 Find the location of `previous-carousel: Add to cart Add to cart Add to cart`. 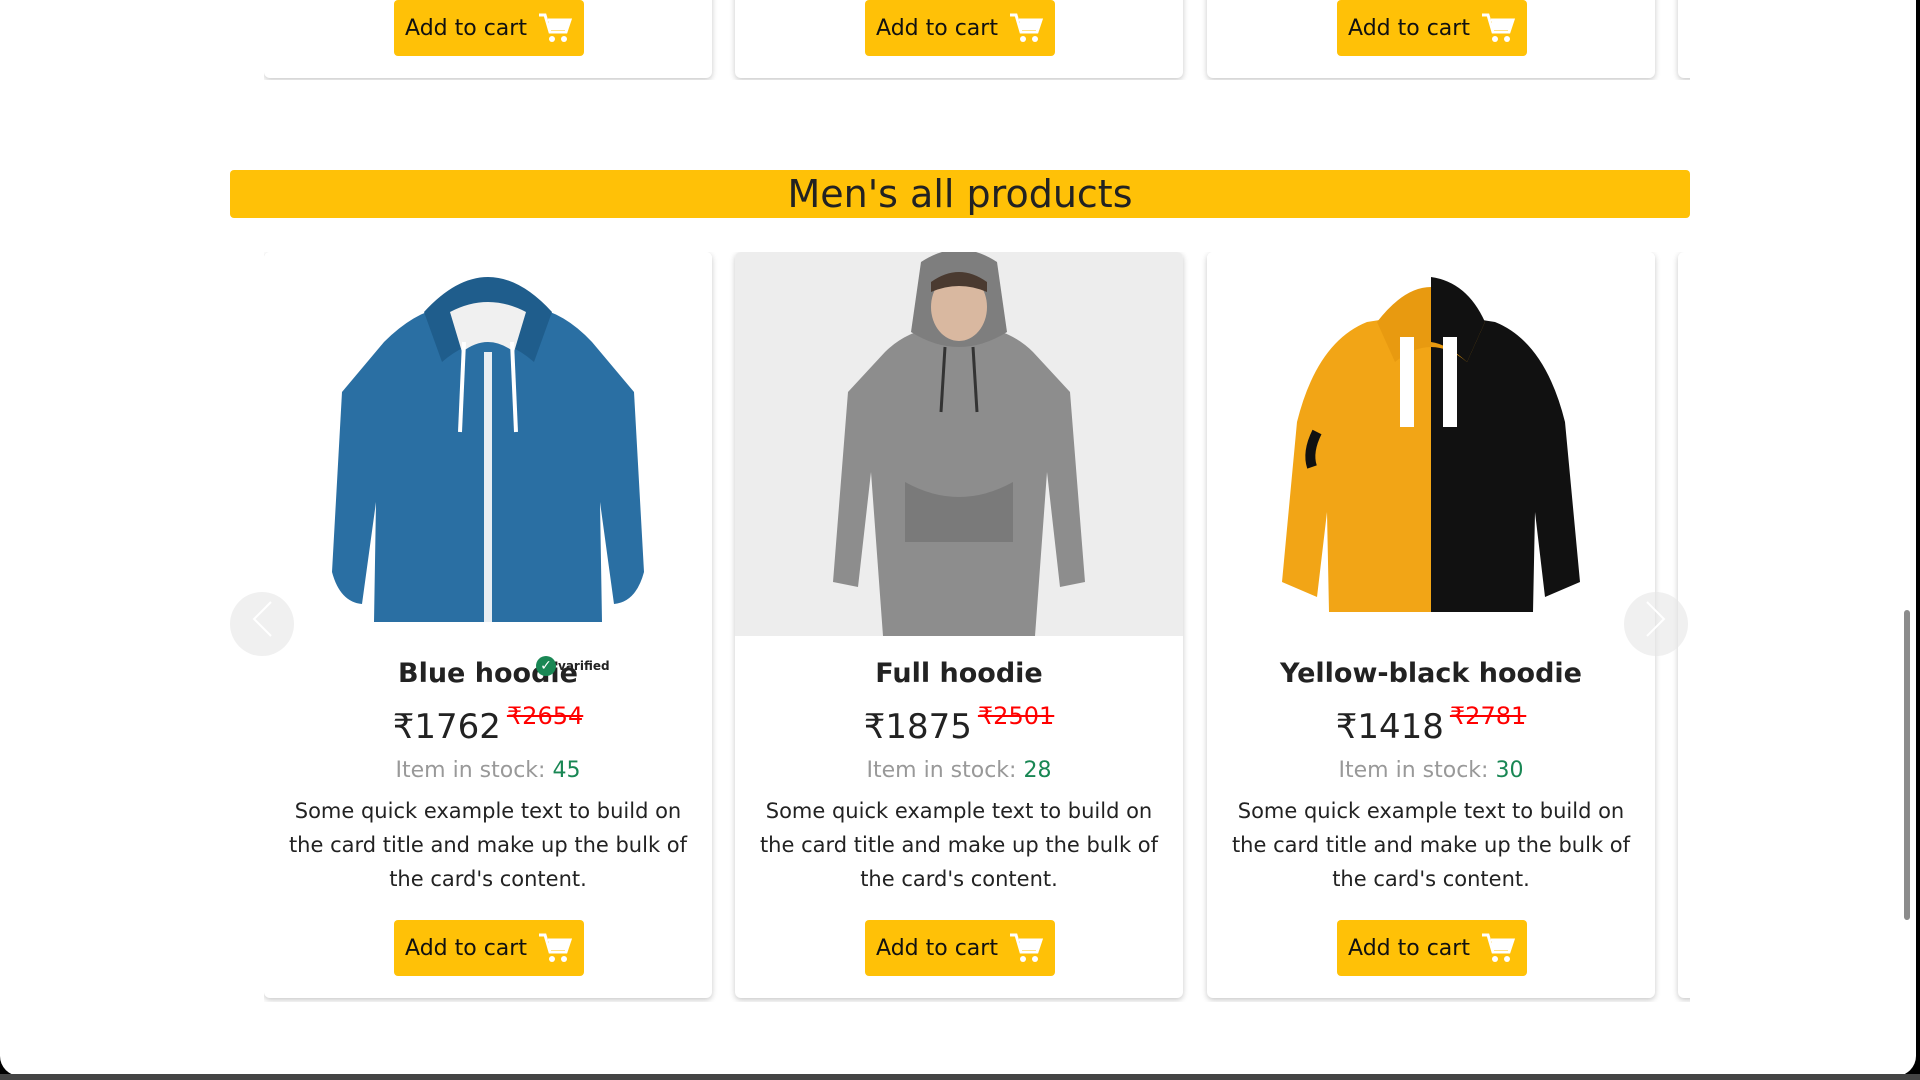

previous-carousel: Add to cart Add to cart Add to cart is located at coordinates (977, 40).